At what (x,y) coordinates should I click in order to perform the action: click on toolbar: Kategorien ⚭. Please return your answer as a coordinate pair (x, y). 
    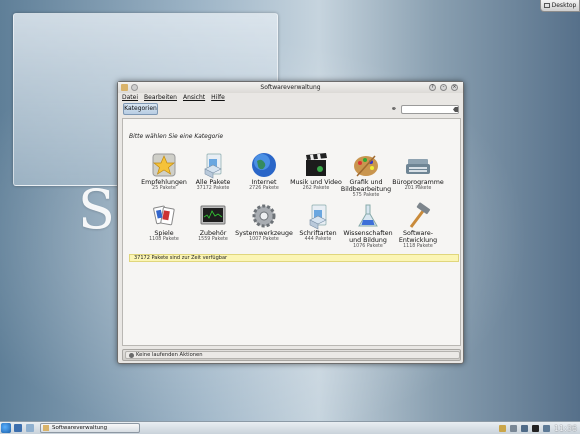
    Looking at the image, I should click on (291, 109).